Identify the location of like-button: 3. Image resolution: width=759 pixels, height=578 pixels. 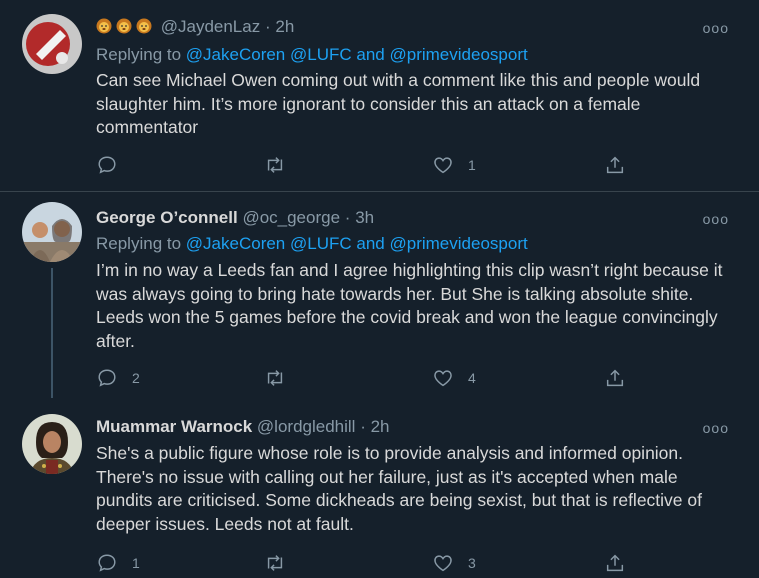
(454, 563).